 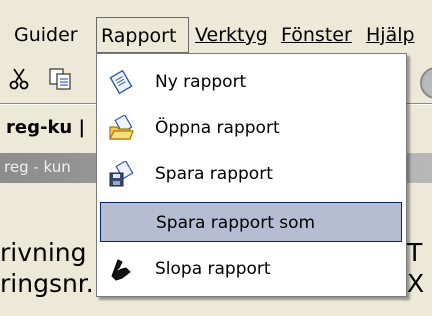 I want to click on delete-report-icon, so click(x=121, y=269).